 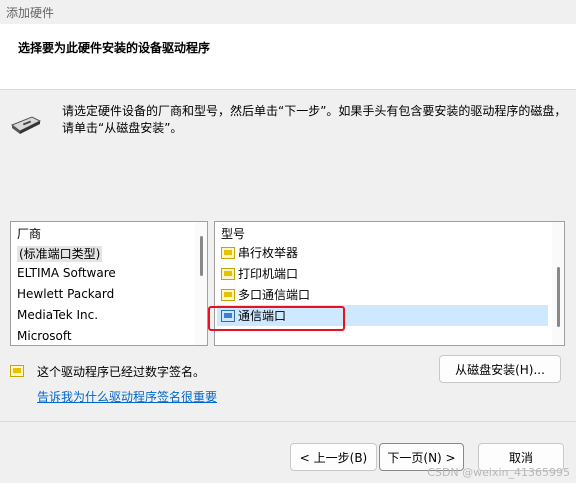 What do you see at coordinates (102, 294) in the screenshot?
I see `manufacturer-item: Hewlett Packard` at bounding box center [102, 294].